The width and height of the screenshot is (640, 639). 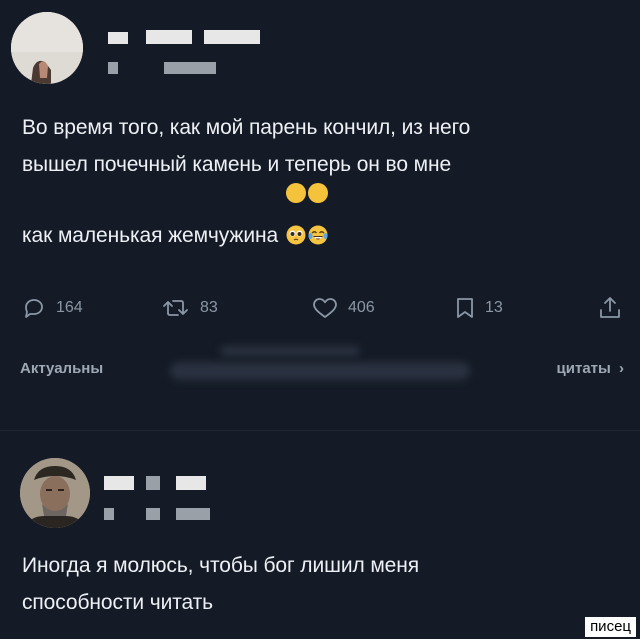 I want to click on share-icon, so click(x=610, y=307).